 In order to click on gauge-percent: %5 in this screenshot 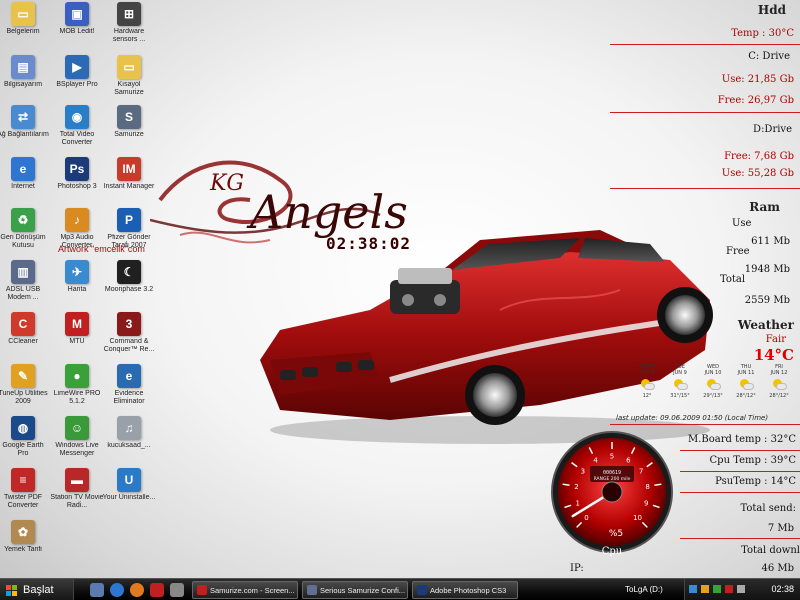, I will do `click(616, 534)`.